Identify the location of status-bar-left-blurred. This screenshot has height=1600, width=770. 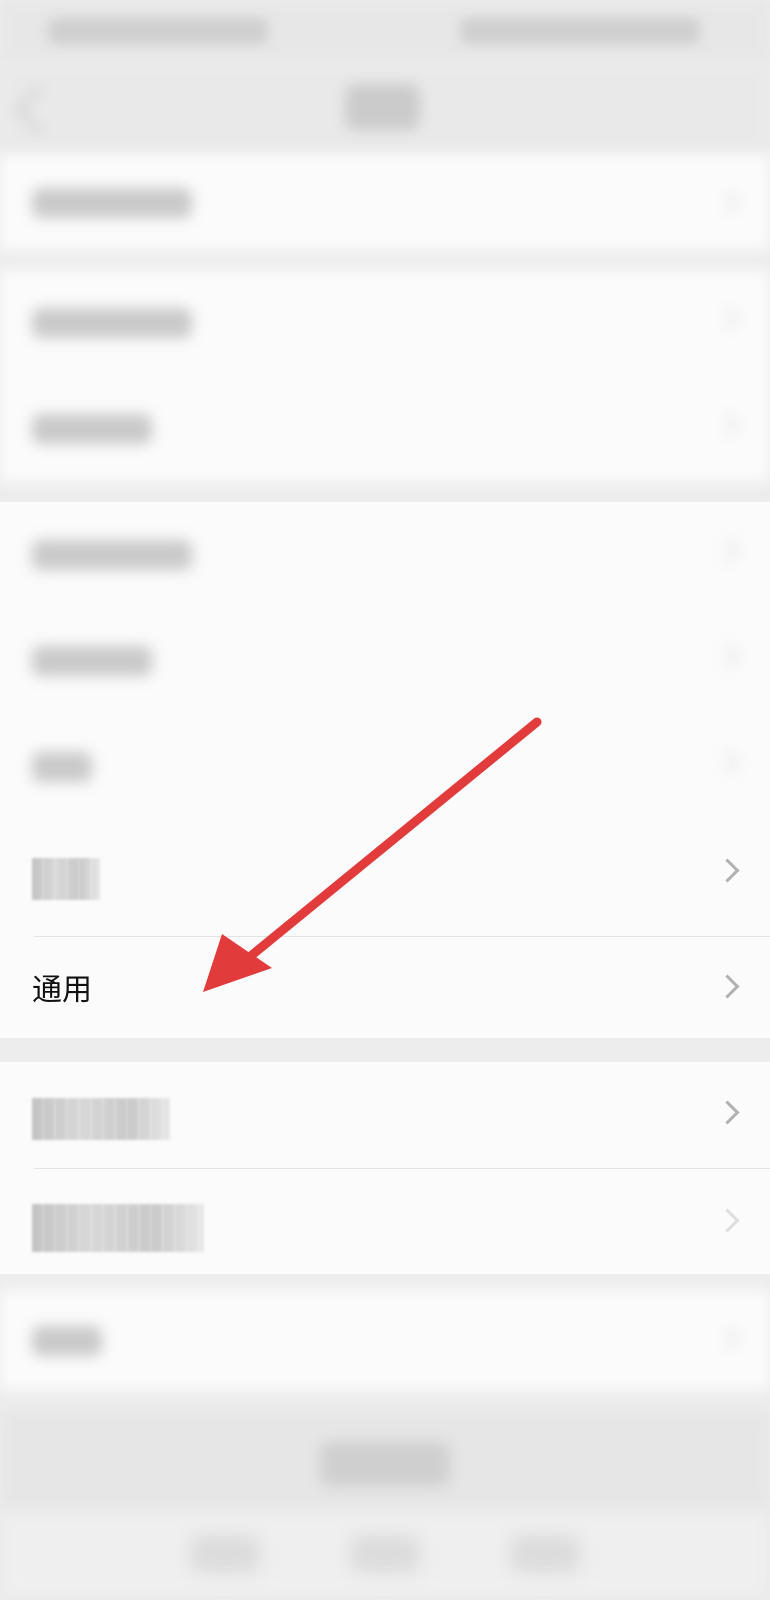
(158, 31).